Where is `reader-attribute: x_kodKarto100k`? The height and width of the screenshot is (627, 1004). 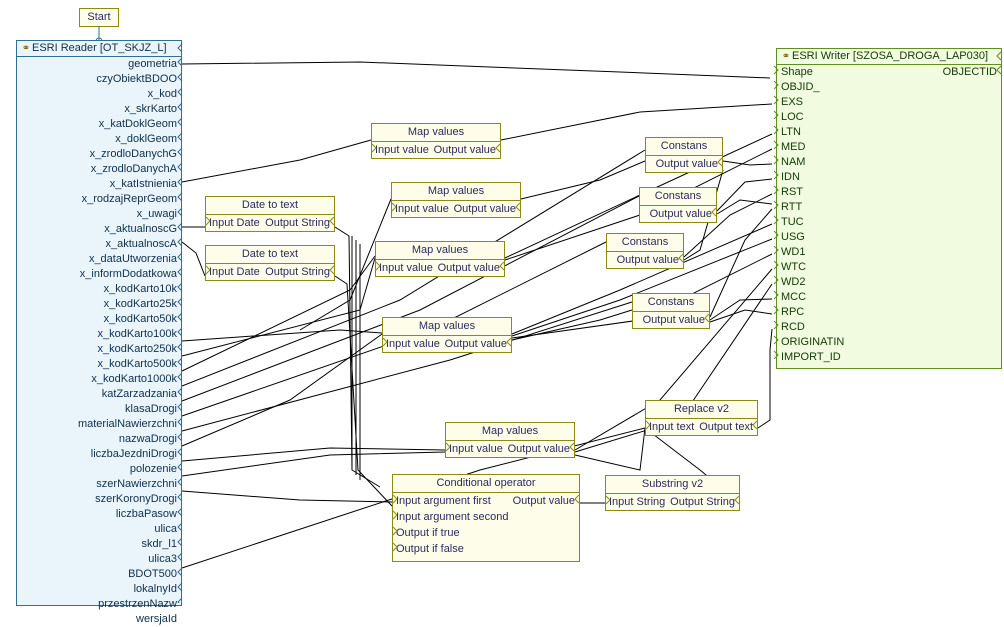
reader-attribute: x_kodKarto100k is located at coordinates (99, 334).